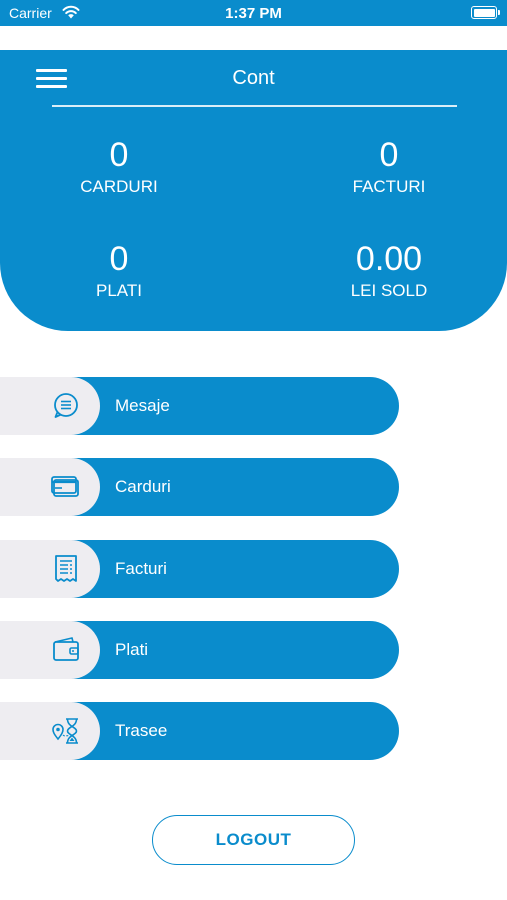 This screenshot has width=507, height=900. Describe the element at coordinates (199, 650) in the screenshot. I see `menu-item-payments: Plati` at that location.